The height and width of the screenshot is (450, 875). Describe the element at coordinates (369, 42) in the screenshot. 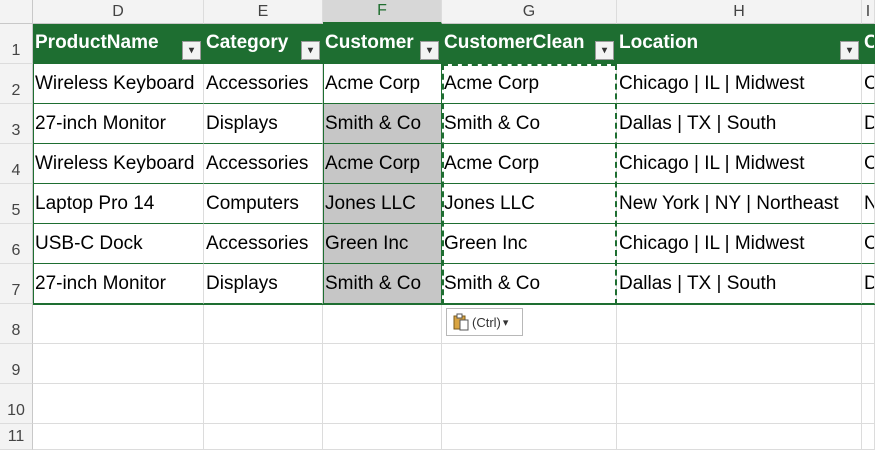

I see `table-header-label: Customer` at that location.